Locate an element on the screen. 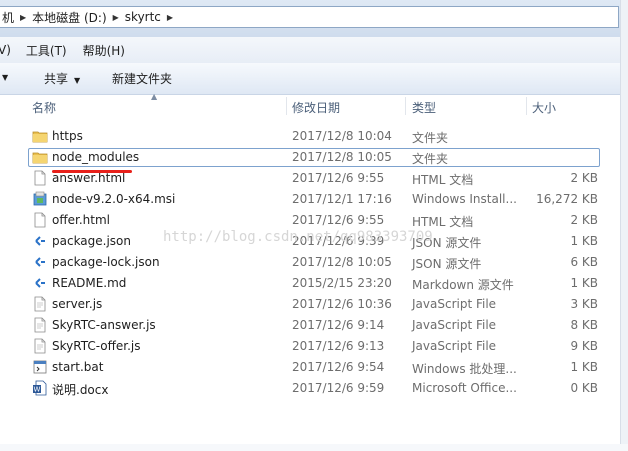 The width and height of the screenshot is (628, 451). file-date: 2015/2/15 23:20 is located at coordinates (342, 283).